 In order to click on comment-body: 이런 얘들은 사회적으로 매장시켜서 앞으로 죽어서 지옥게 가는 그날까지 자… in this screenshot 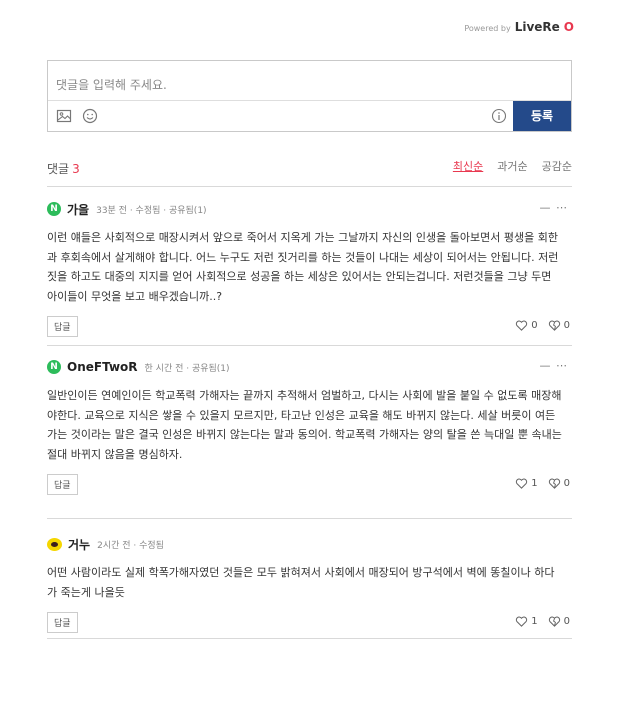, I will do `click(303, 267)`.